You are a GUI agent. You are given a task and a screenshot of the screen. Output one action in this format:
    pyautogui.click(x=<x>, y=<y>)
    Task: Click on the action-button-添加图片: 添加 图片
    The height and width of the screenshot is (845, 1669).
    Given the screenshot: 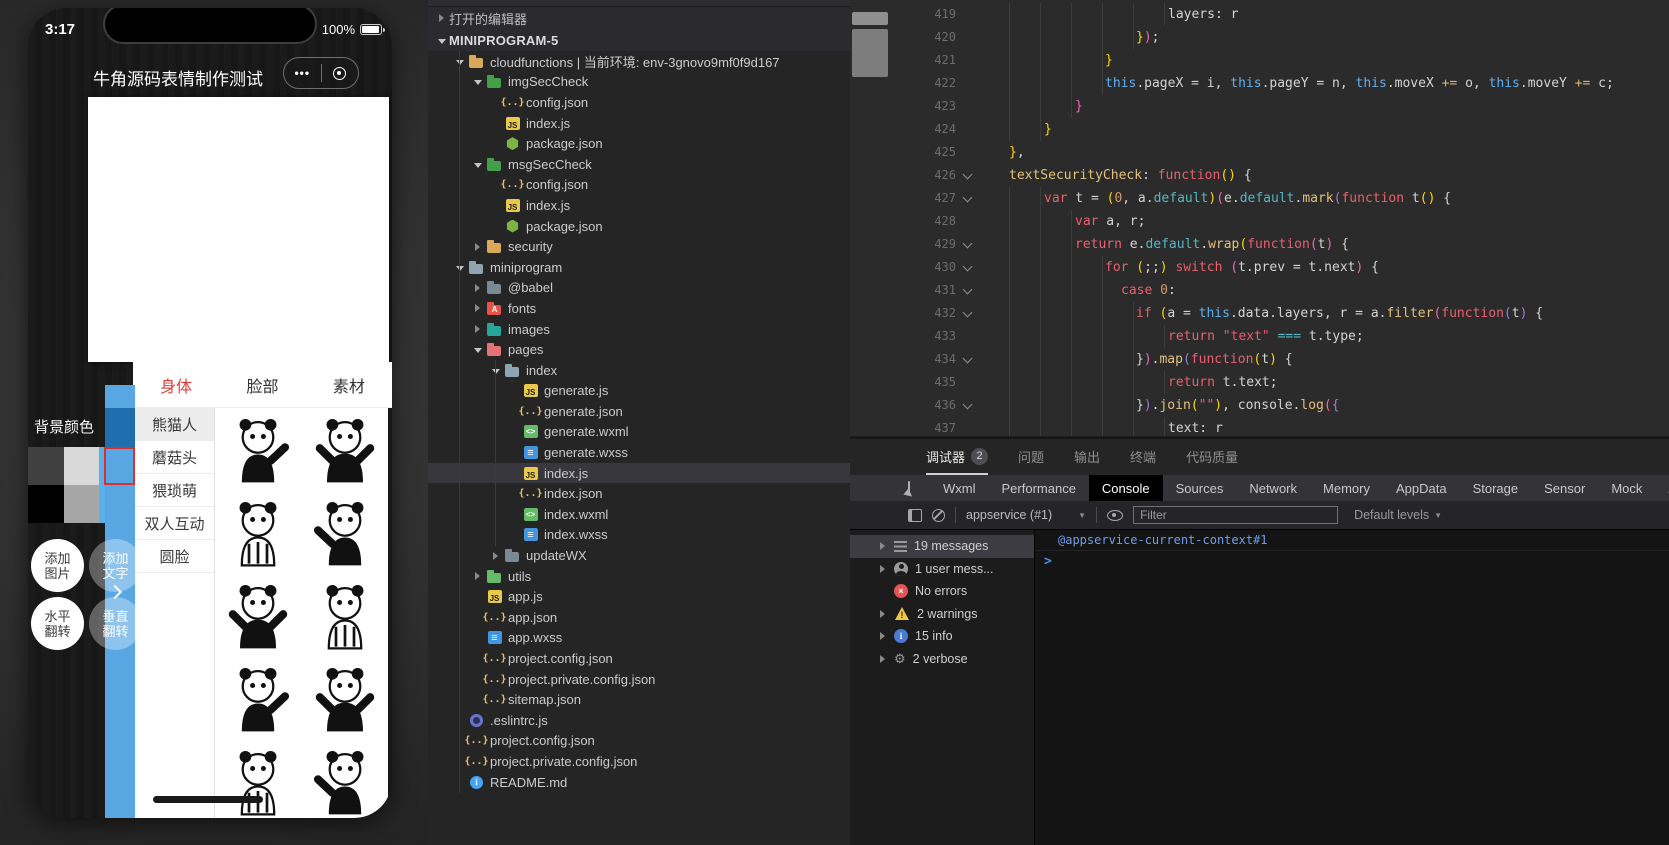 What is the action you would take?
    pyautogui.click(x=57, y=565)
    